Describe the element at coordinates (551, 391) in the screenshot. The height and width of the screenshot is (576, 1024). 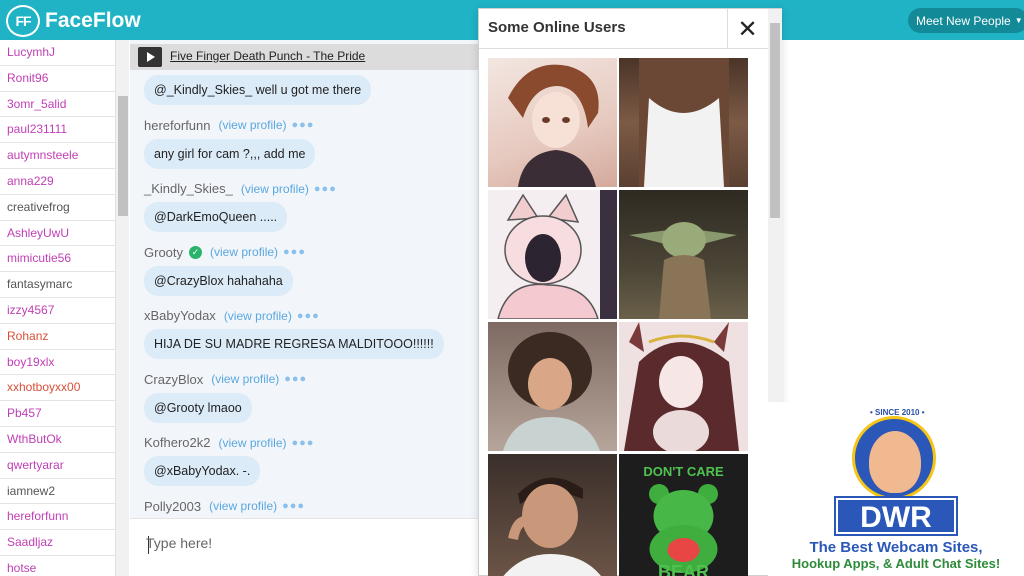
I see `curly-hair-avatar` at that location.